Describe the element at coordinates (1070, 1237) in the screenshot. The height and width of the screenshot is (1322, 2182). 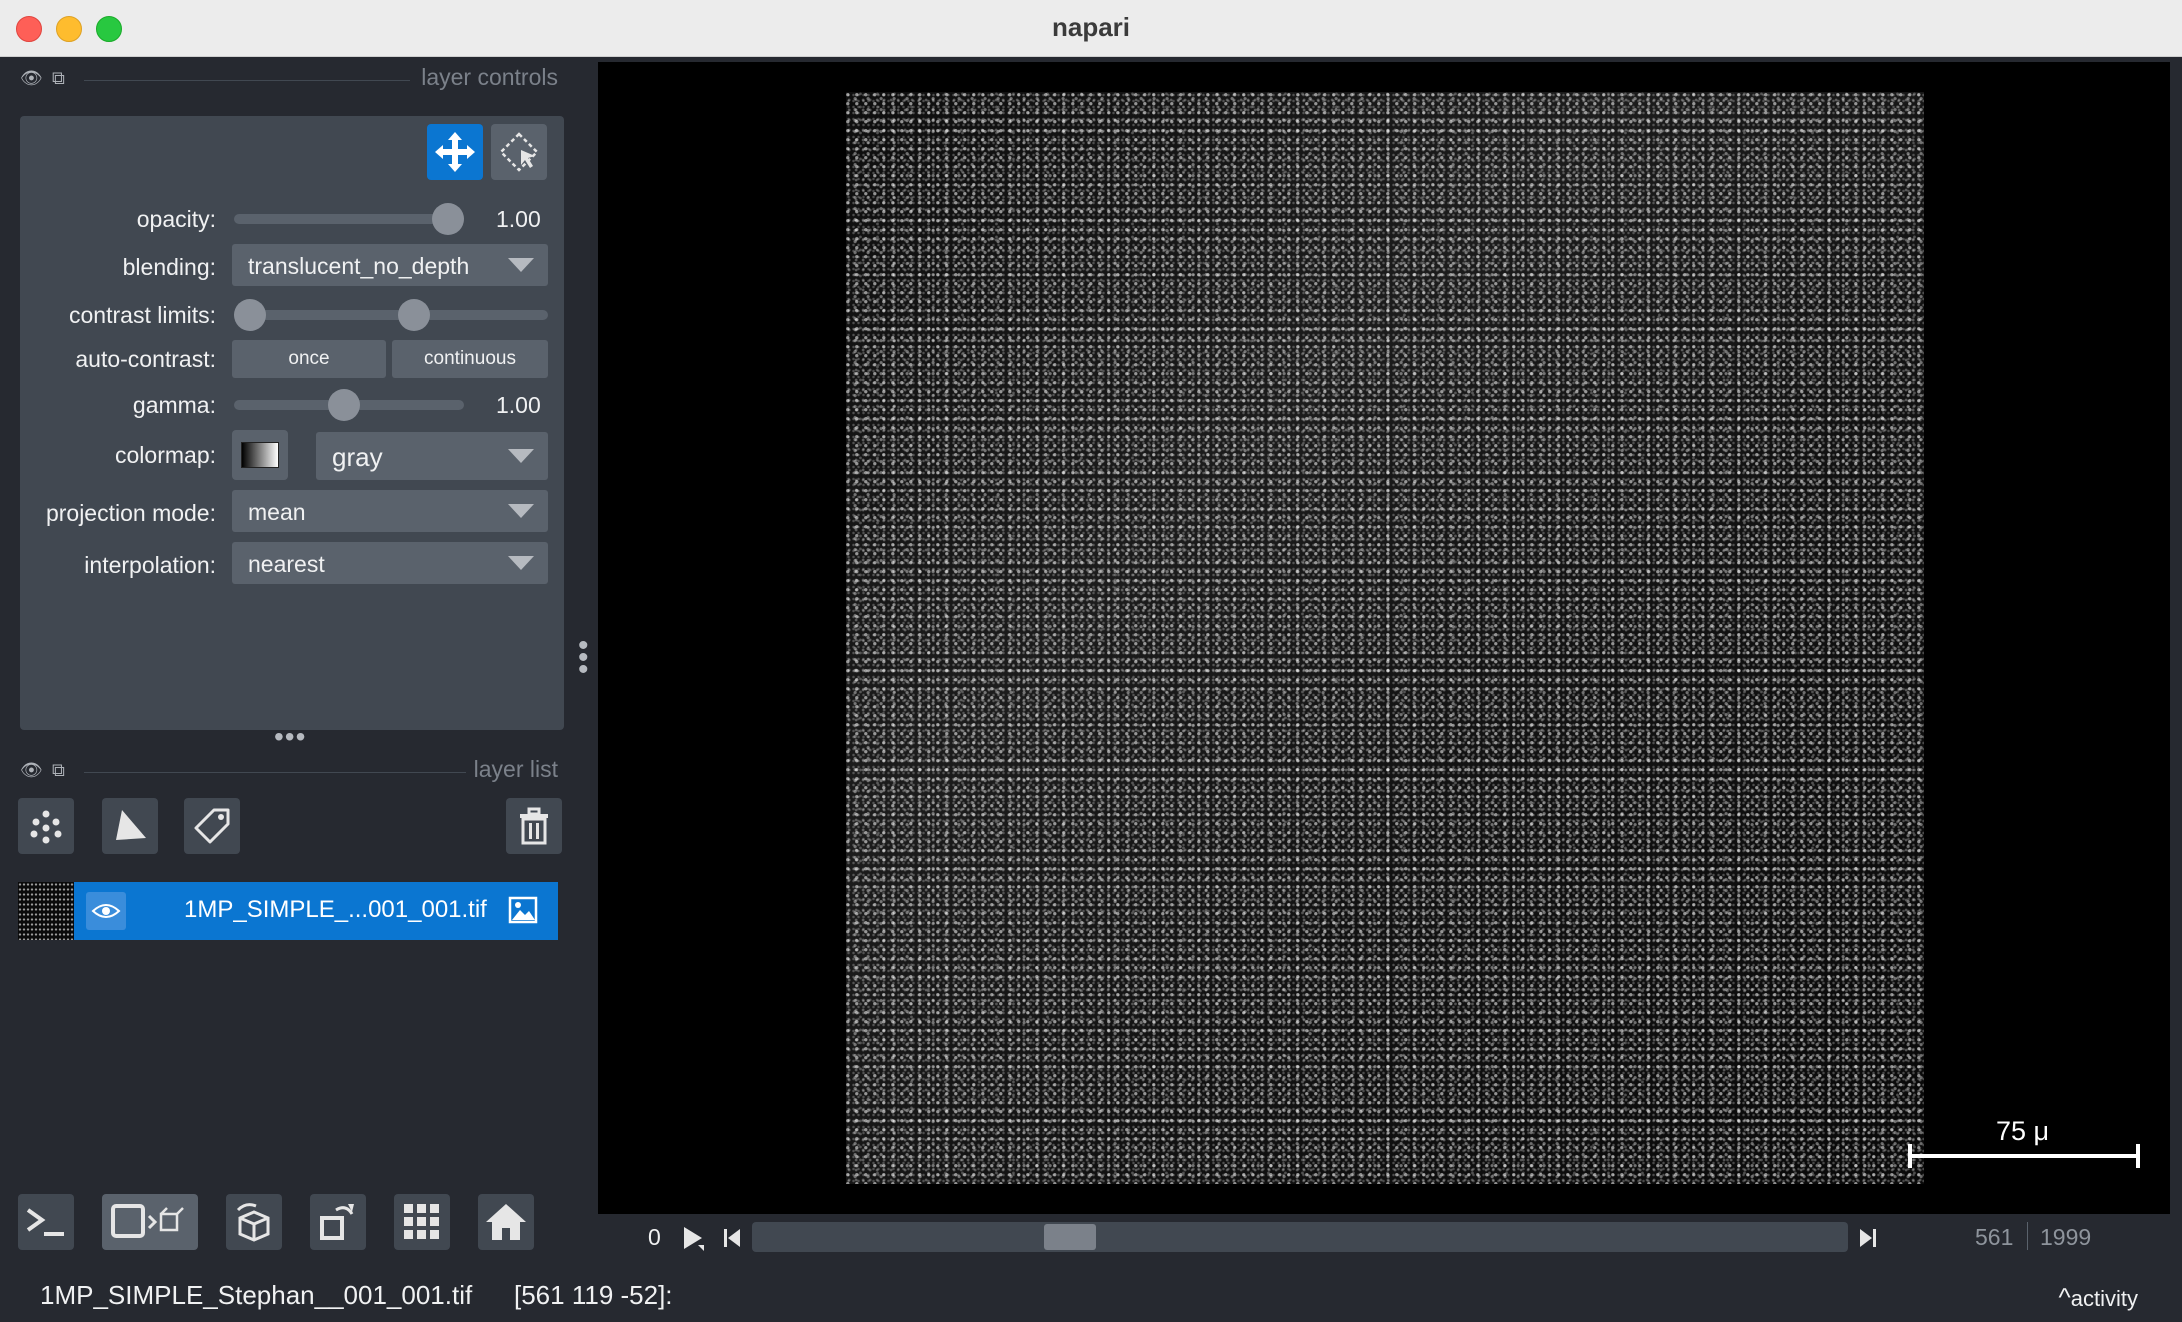
I see `dims-slider-thumb` at that location.